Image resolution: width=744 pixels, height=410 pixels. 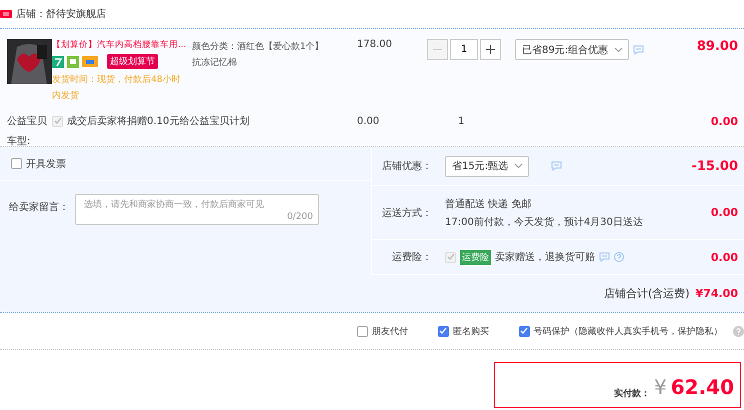 What do you see at coordinates (488, 204) in the screenshot?
I see `shipping-method: 普通配送 快递 免邮` at bounding box center [488, 204].